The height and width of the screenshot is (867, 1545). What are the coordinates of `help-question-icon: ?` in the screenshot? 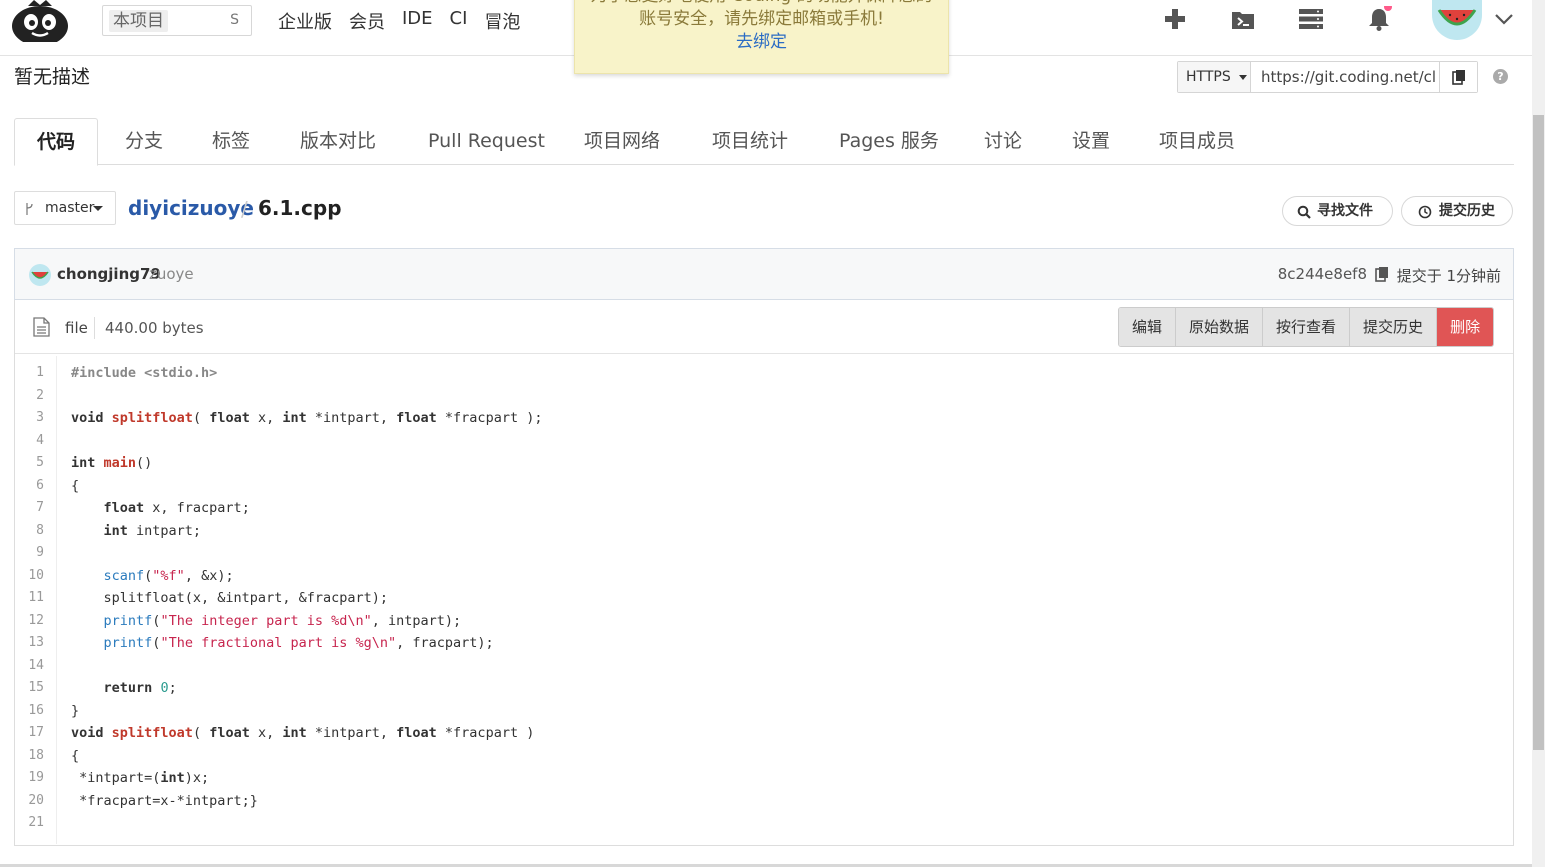 It's located at (1500, 76).